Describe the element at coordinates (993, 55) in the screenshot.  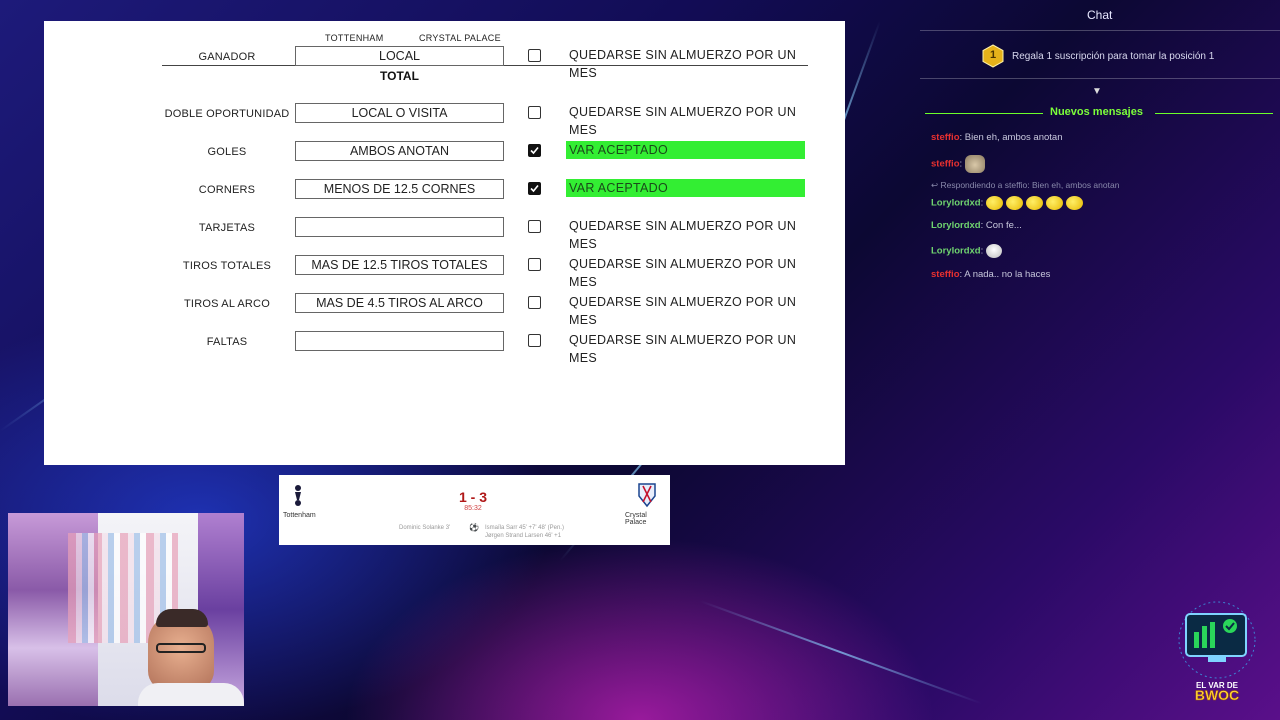
I see `gift-rank-number: 1` at that location.